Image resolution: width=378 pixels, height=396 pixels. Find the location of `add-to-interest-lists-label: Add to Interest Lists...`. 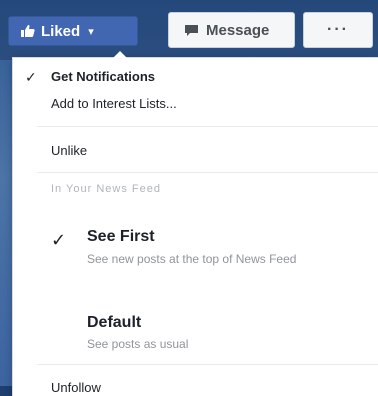

add-to-interest-lists-label: Add to Interest Lists... is located at coordinates (114, 103).